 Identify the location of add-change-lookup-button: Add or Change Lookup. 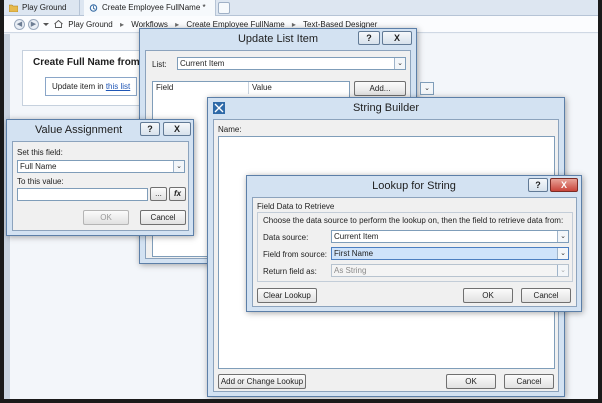
(262, 381).